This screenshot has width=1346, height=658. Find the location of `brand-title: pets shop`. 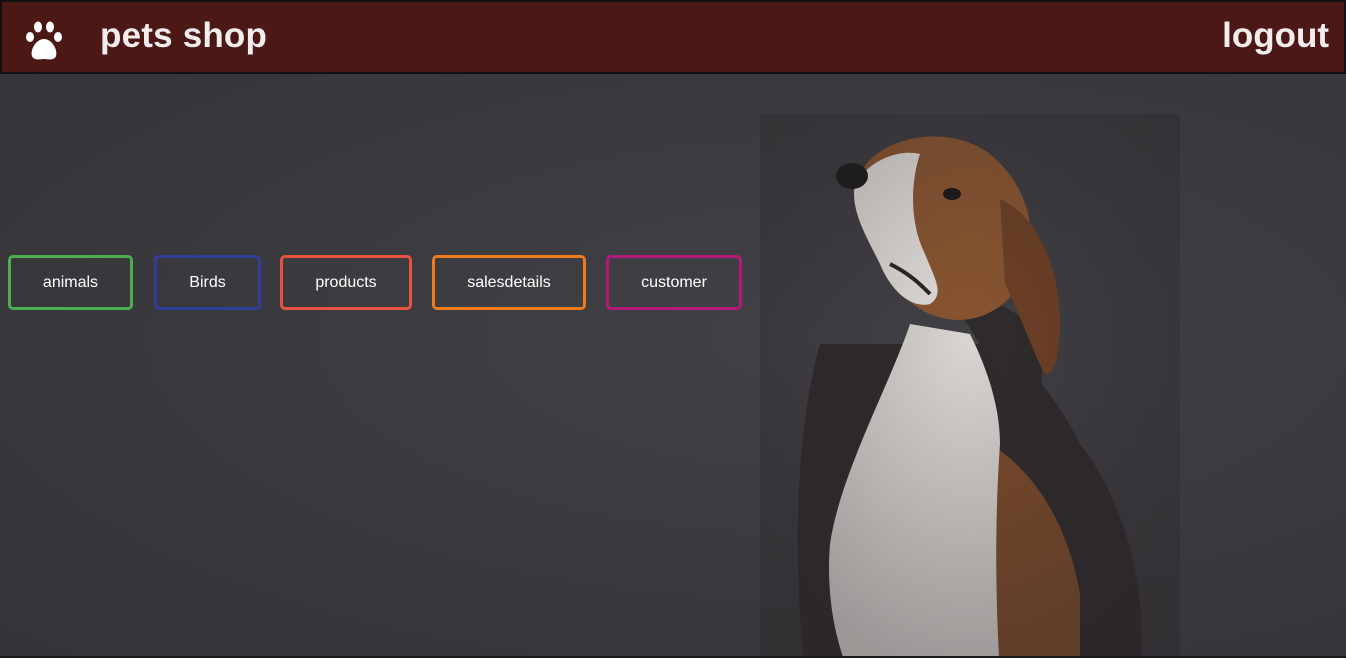

brand-title: pets shop is located at coordinates (184, 35).